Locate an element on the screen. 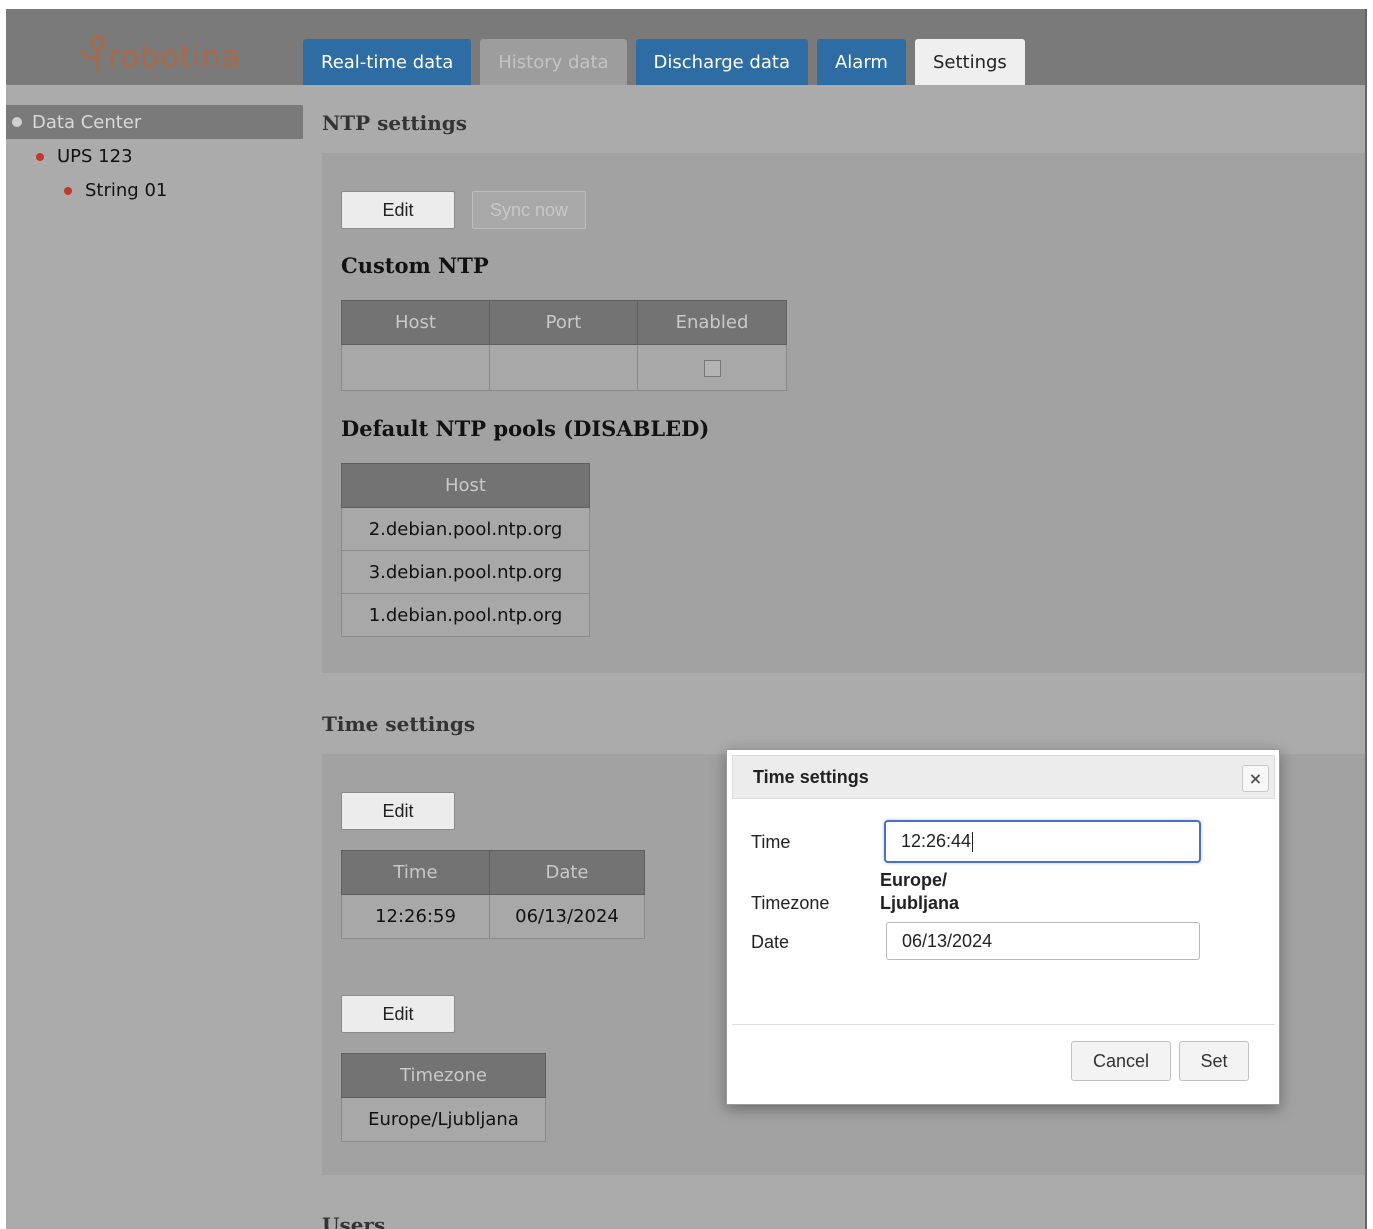  ntp-pool-host: 2.debian.pool.ntp.org is located at coordinates (465, 529).